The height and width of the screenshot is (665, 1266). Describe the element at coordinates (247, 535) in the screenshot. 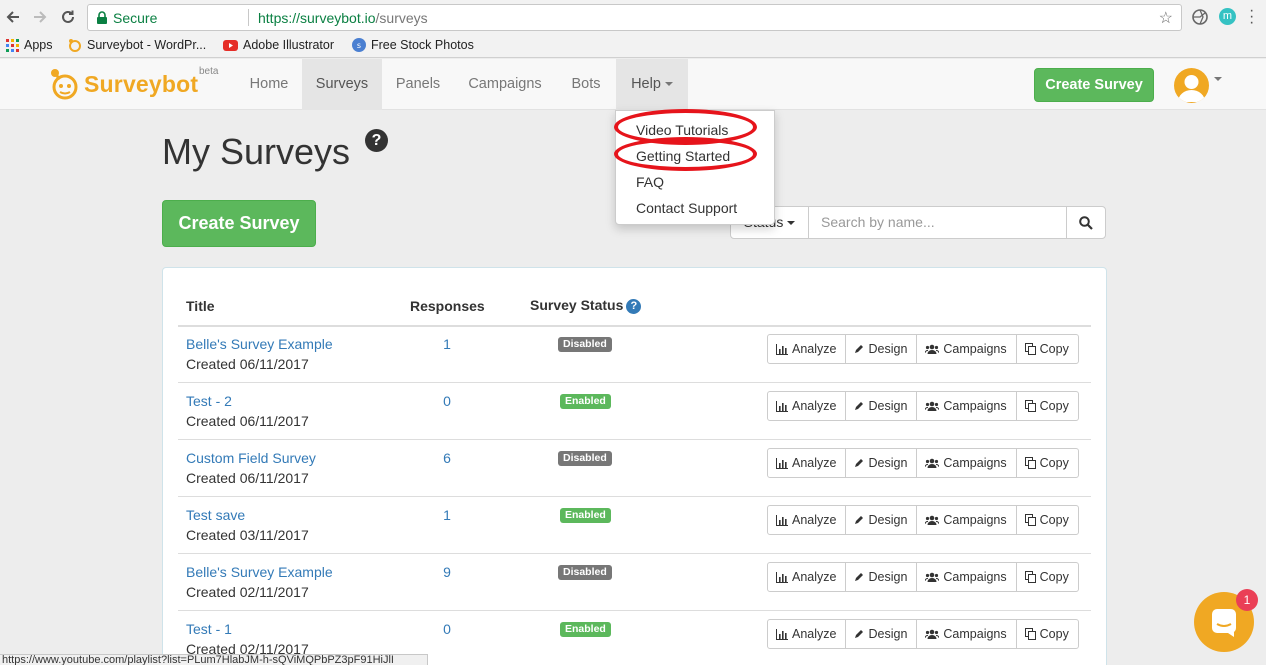

I see `survey-created-date: Created 03/11/2017` at that location.